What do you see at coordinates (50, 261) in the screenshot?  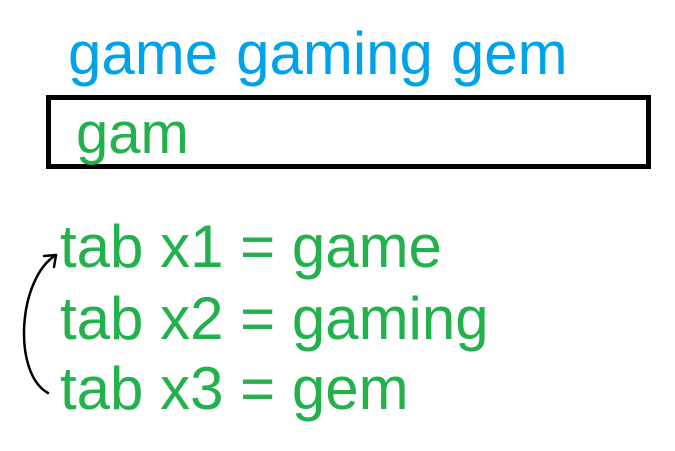 I see `cycle-arrow-head` at bounding box center [50, 261].